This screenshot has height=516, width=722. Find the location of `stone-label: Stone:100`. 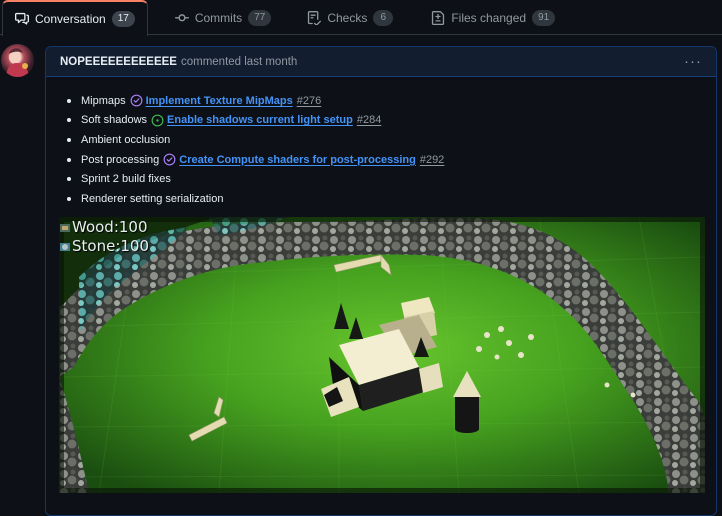

stone-label: Stone:100 is located at coordinates (110, 246).